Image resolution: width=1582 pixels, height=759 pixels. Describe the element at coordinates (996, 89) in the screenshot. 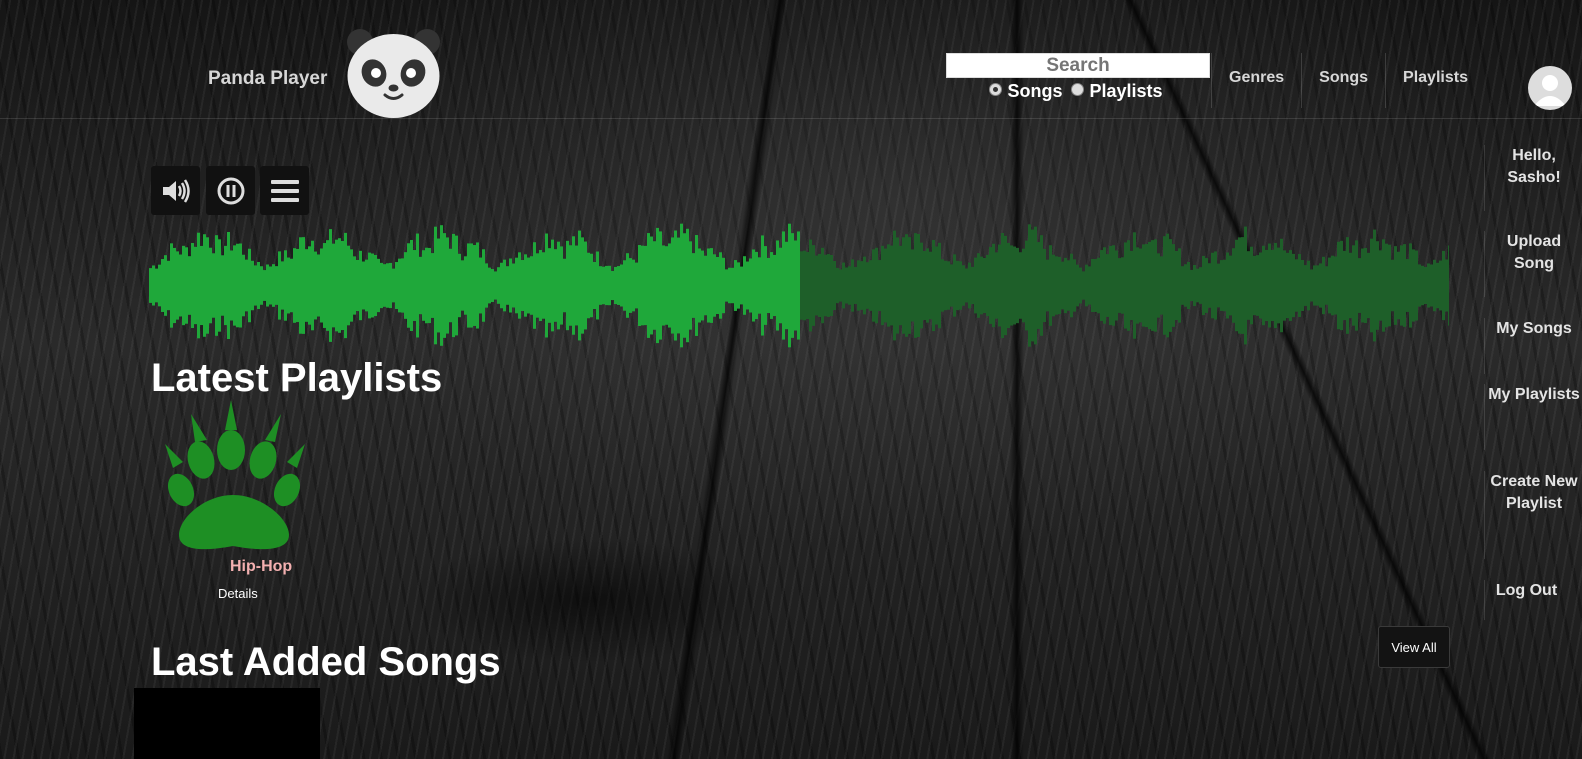

I see `radio-songs` at that location.